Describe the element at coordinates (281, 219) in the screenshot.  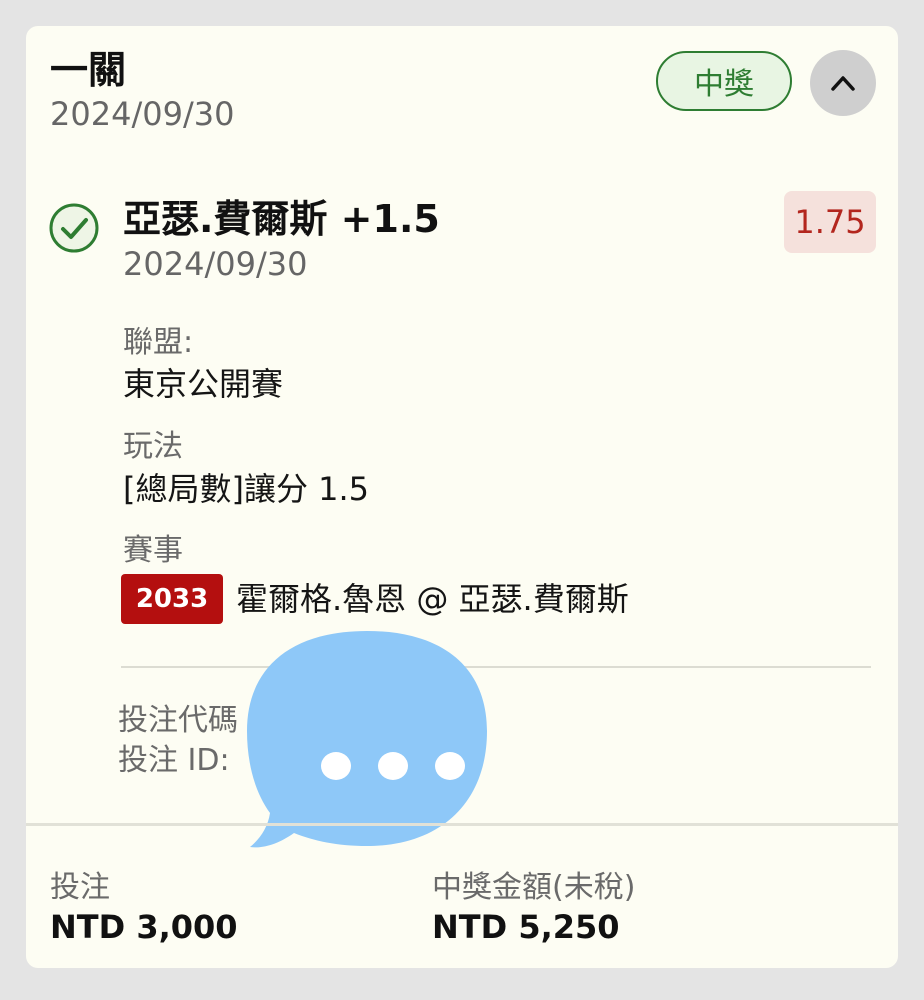
I see `selection-title: 亞瑟.費爾斯 +1.5` at that location.